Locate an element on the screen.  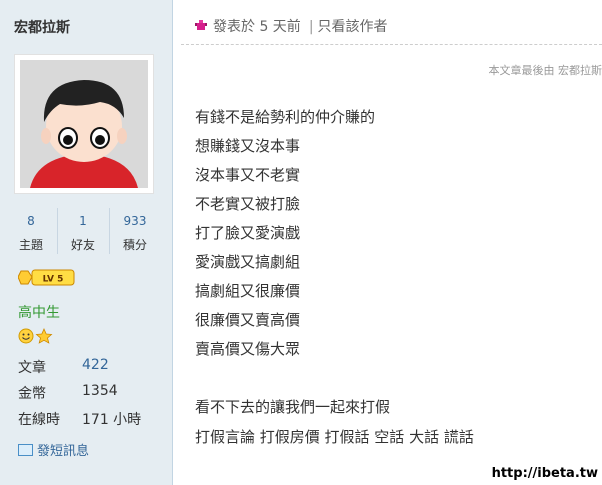
send-message-link: 發短訊息 is located at coordinates (53, 449).